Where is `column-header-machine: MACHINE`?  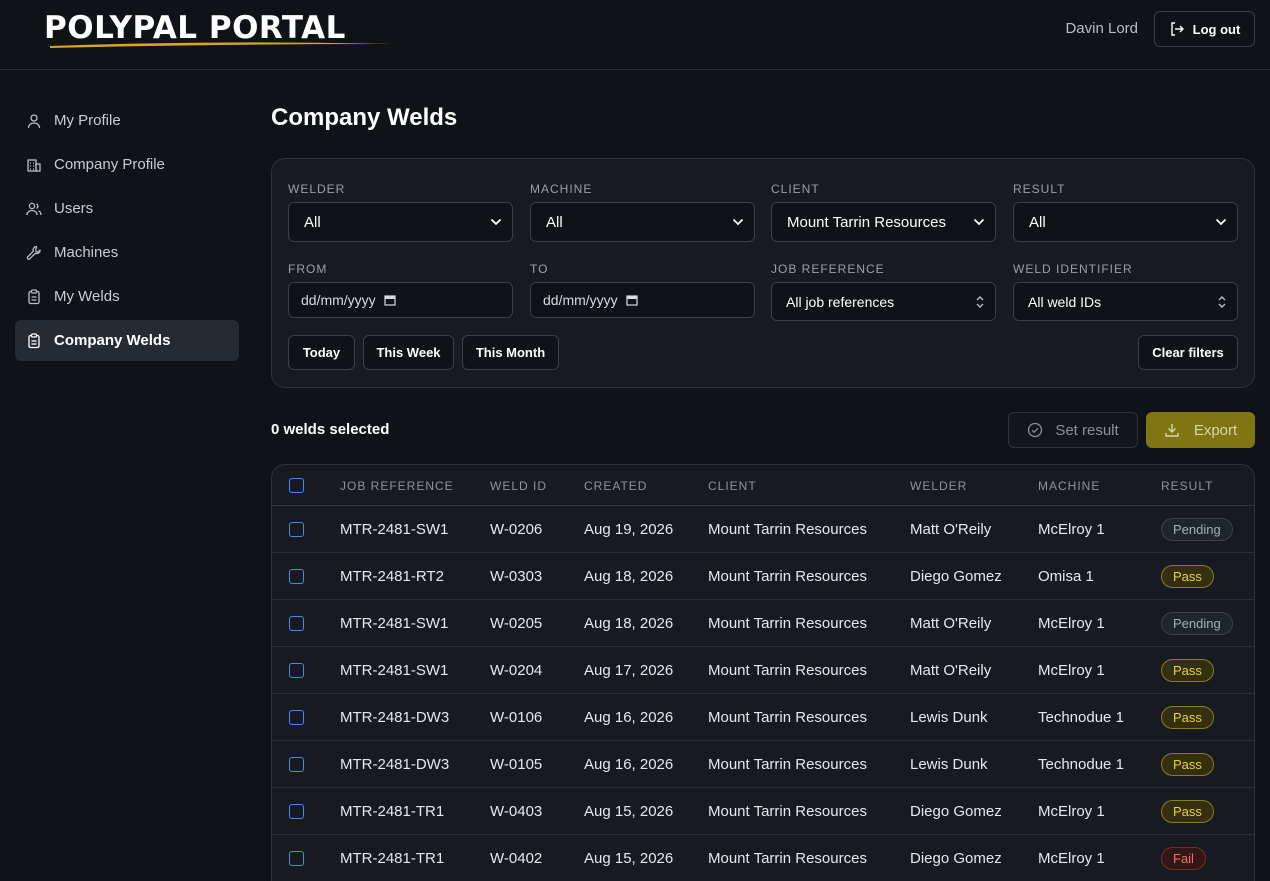
column-header-machine: MACHINE is located at coordinates (1069, 486).